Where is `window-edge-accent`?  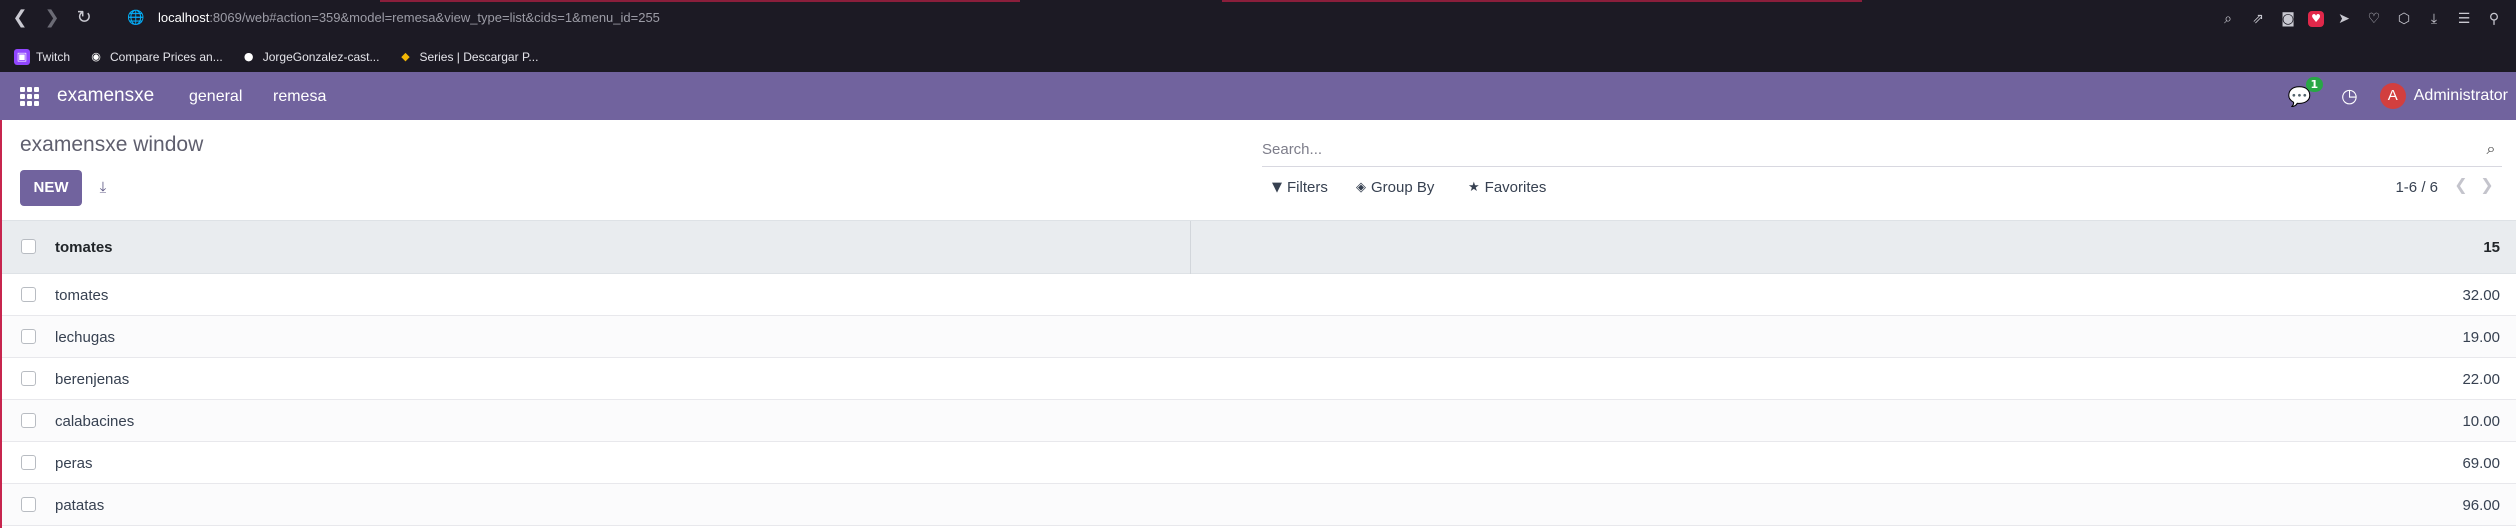
window-edge-accent is located at coordinates (1, 324).